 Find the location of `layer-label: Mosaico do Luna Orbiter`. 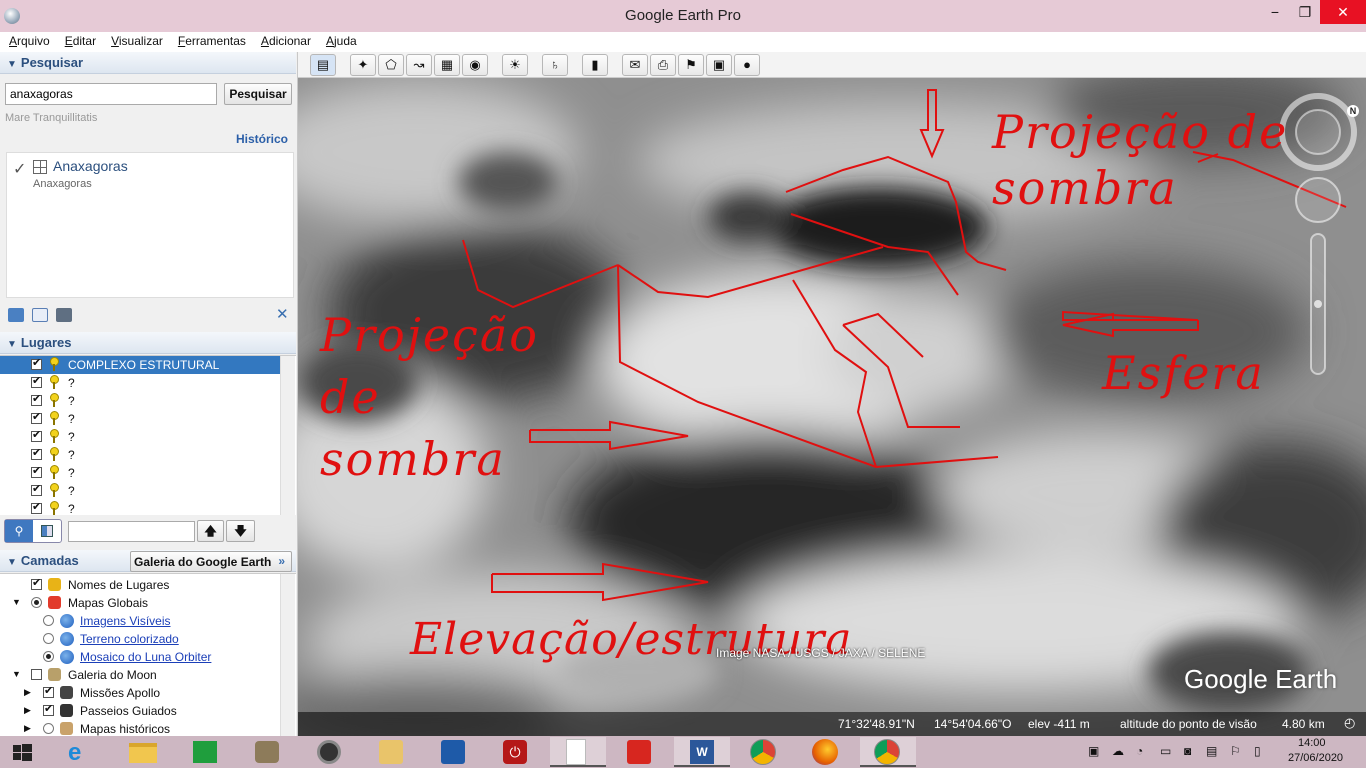

layer-label: Mosaico do Luna Orbiter is located at coordinates (145, 657).